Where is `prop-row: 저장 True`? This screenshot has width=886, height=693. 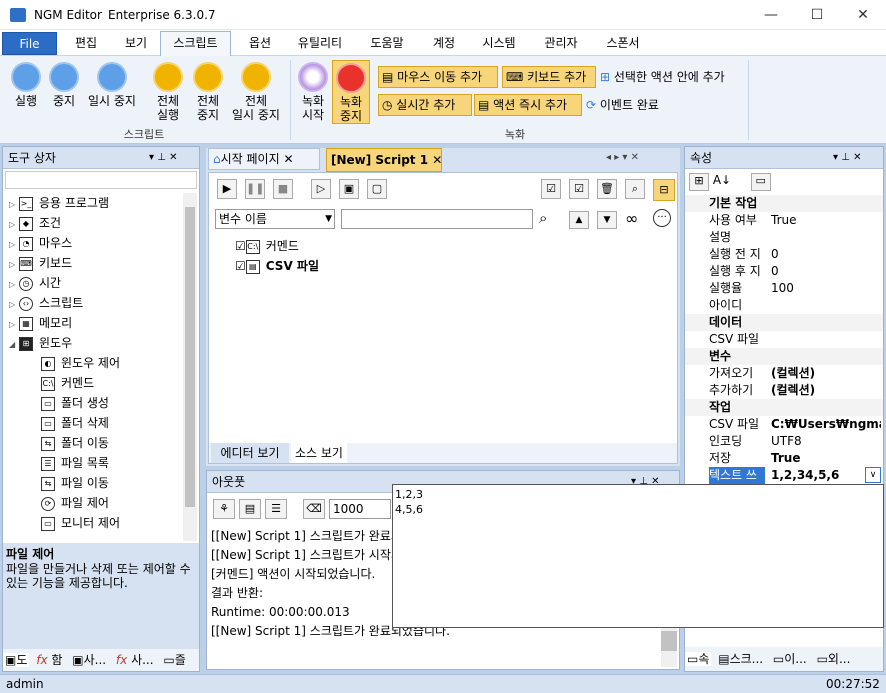 prop-row: 저장 True is located at coordinates (784, 458).